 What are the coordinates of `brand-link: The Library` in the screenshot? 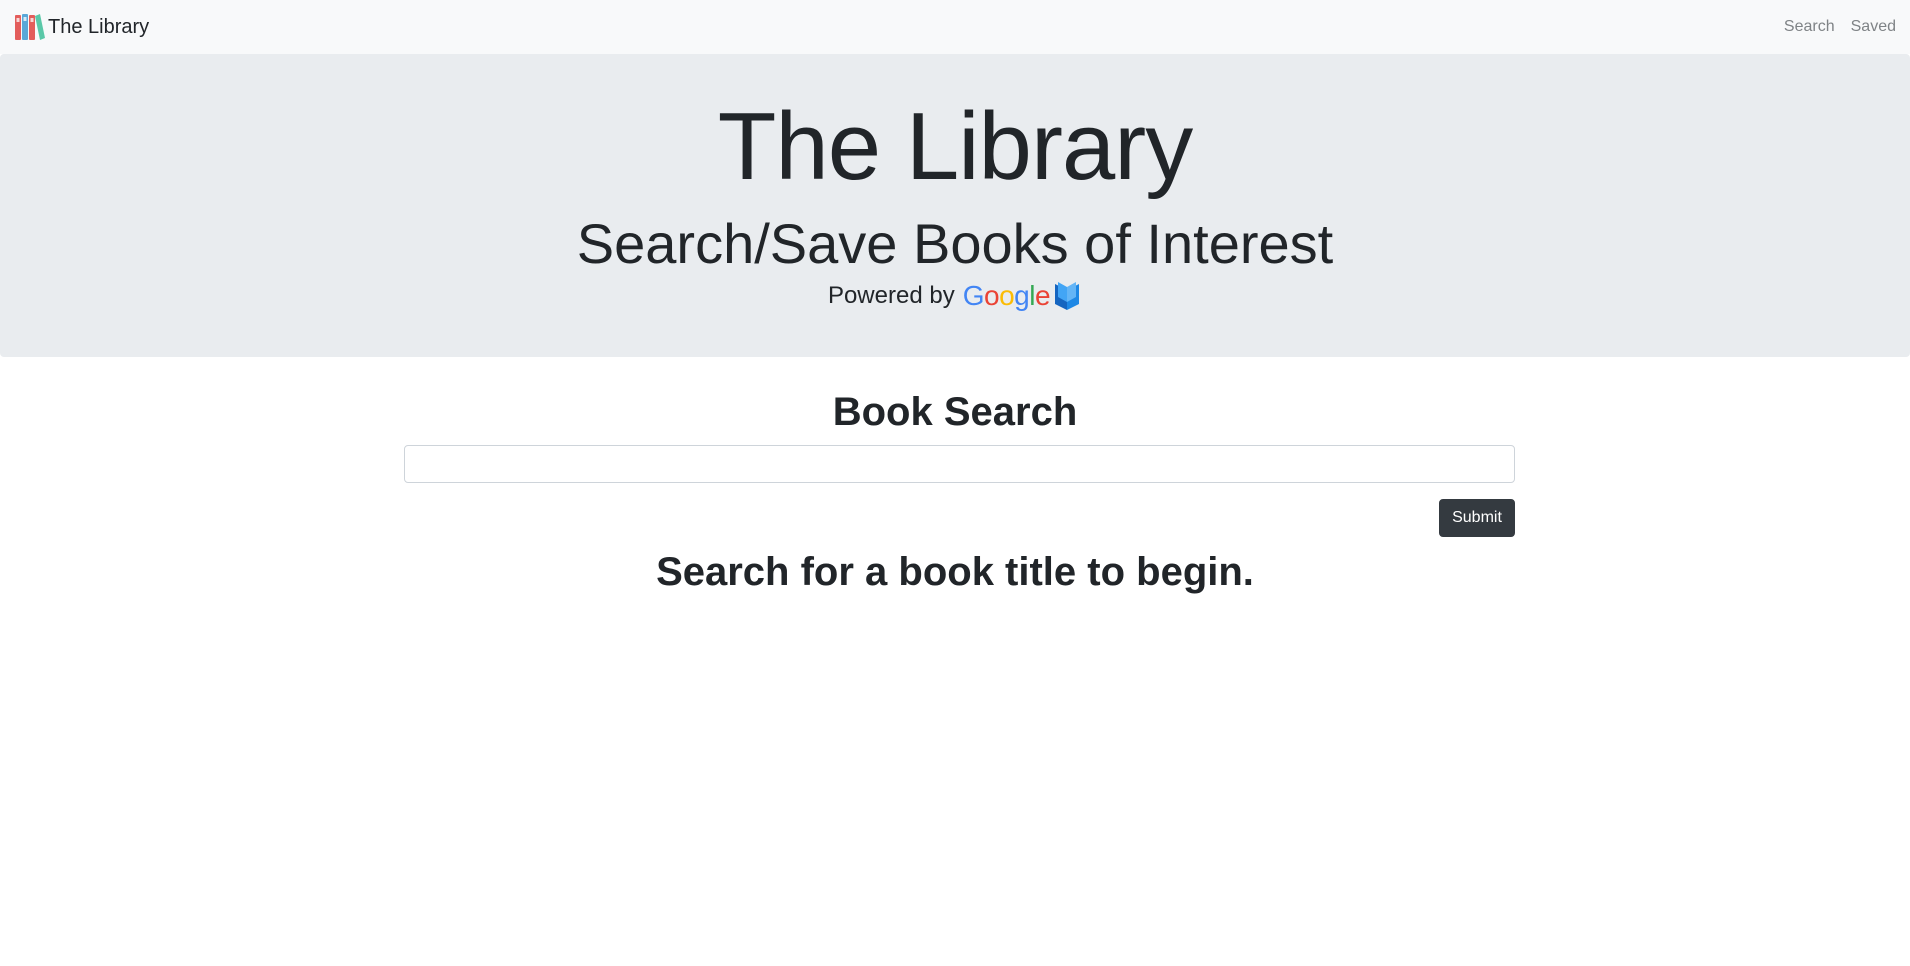 It's located at (81, 27).